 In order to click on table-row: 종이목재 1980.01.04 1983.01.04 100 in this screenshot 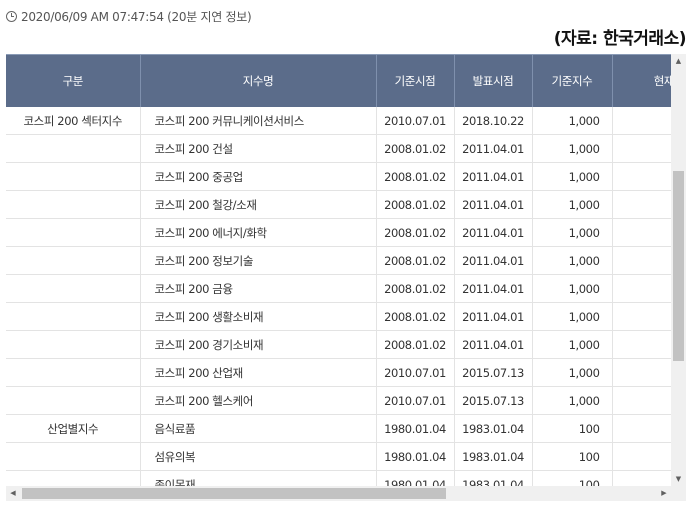, I will do `click(338, 478)`.